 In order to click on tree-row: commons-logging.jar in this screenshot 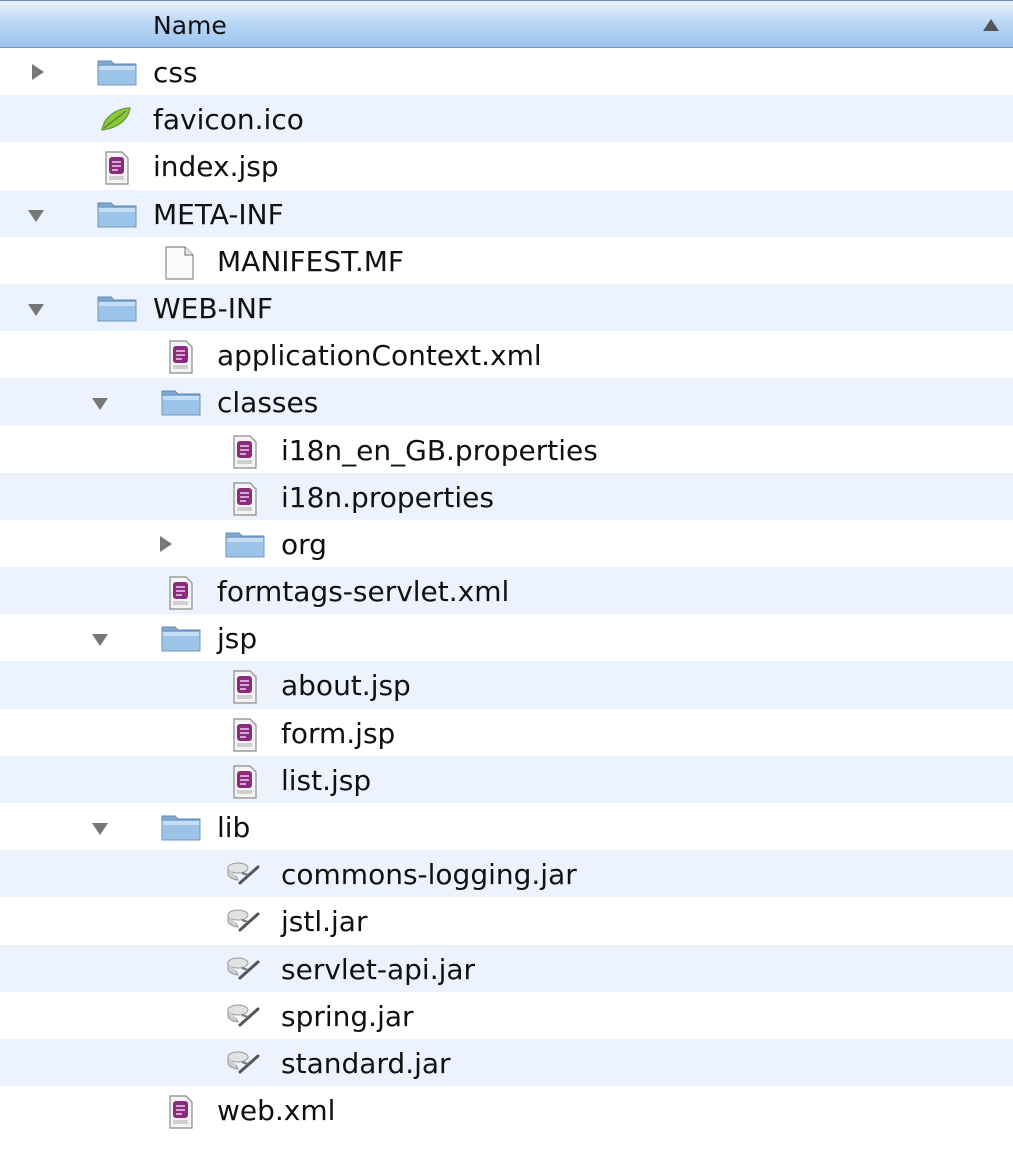, I will do `click(506, 874)`.